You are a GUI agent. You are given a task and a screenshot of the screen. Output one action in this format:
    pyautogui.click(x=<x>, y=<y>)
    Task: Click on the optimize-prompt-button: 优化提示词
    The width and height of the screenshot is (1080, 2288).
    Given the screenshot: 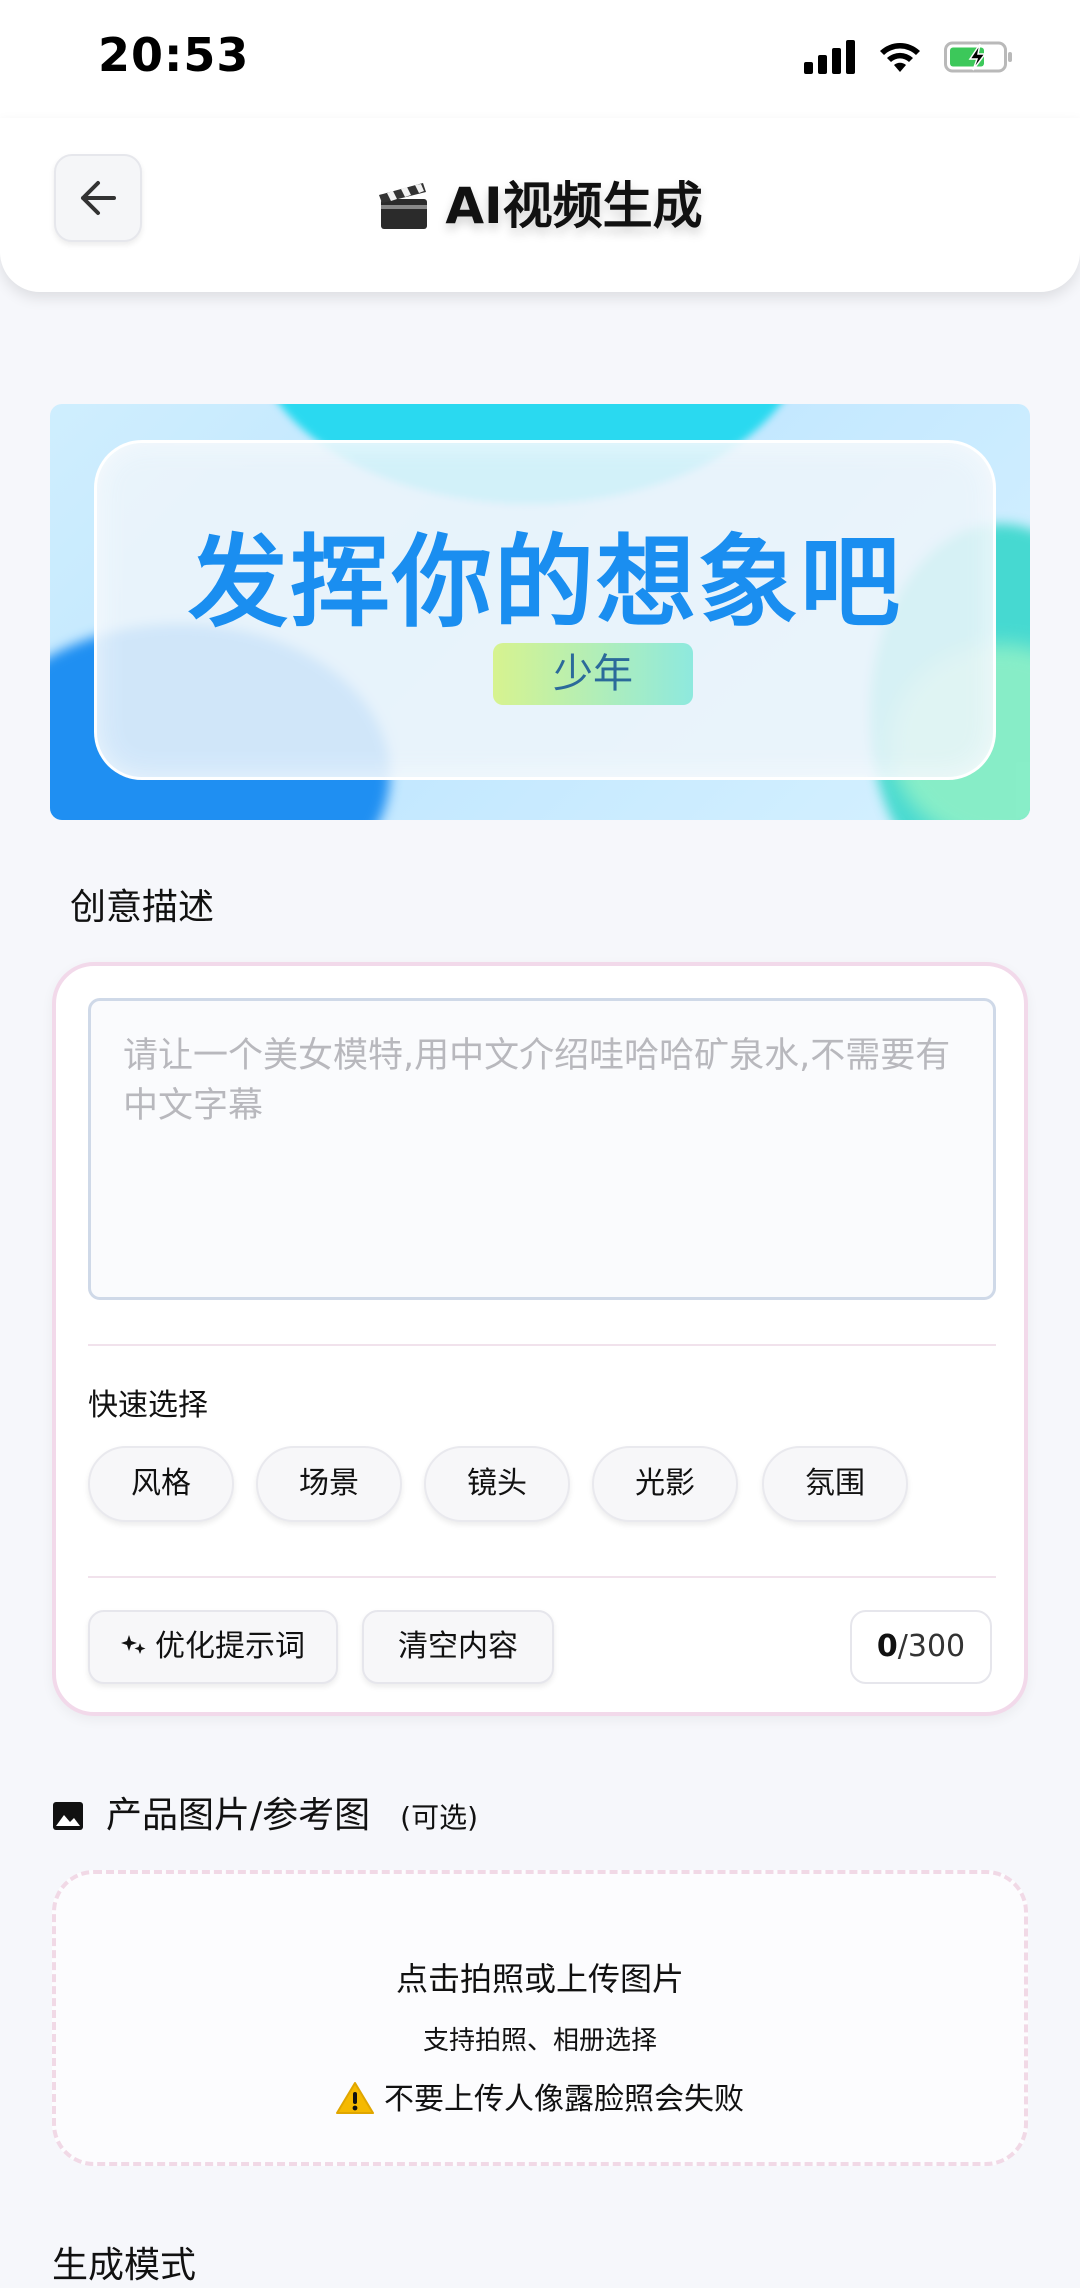 What is the action you would take?
    pyautogui.click(x=213, y=1647)
    